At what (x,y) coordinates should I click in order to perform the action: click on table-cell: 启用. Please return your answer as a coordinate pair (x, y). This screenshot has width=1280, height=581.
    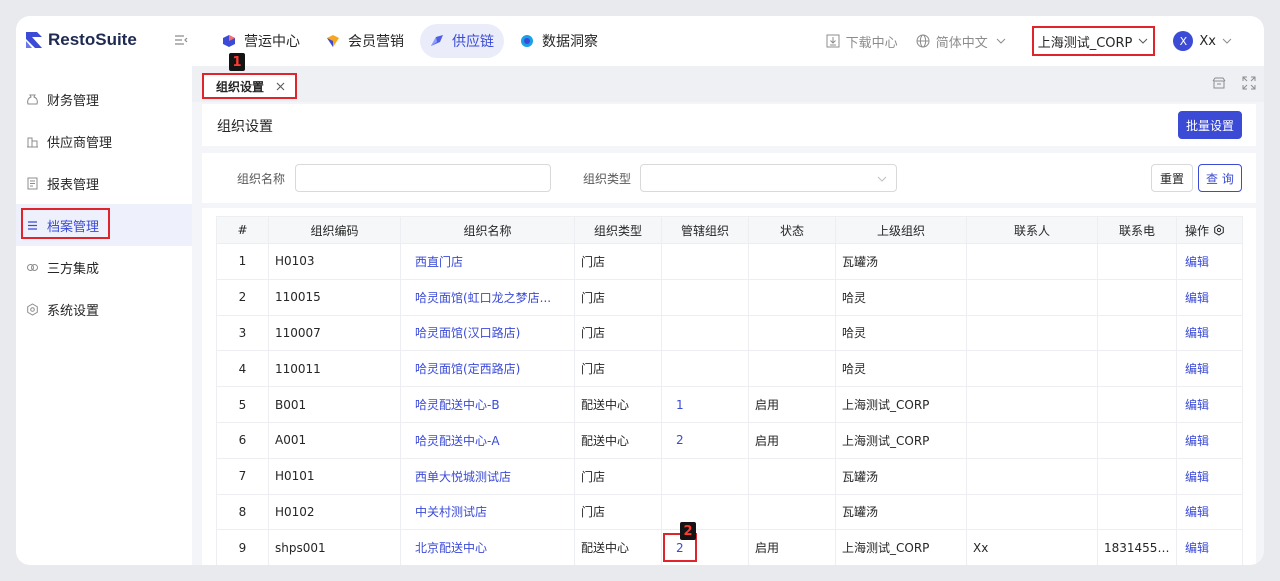
    Looking at the image, I should click on (792, 440).